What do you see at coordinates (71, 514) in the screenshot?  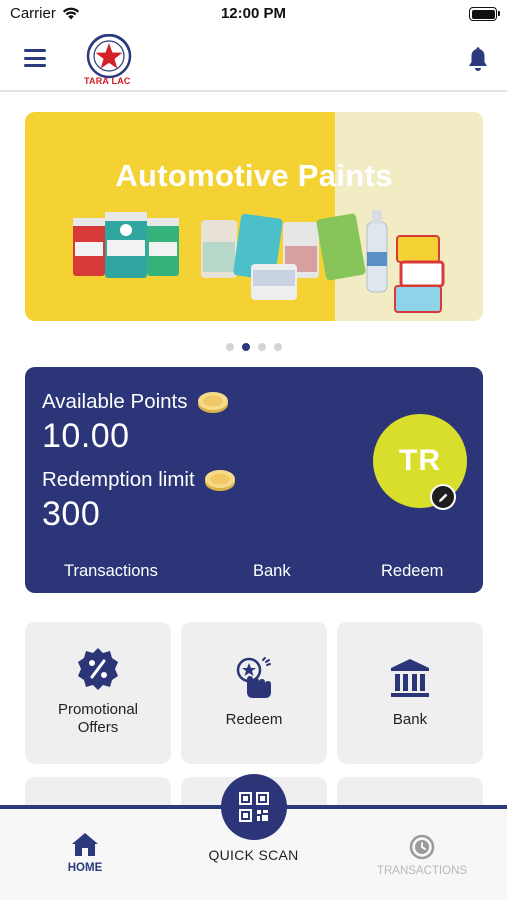 I see `redemption-limit-value: 300` at bounding box center [71, 514].